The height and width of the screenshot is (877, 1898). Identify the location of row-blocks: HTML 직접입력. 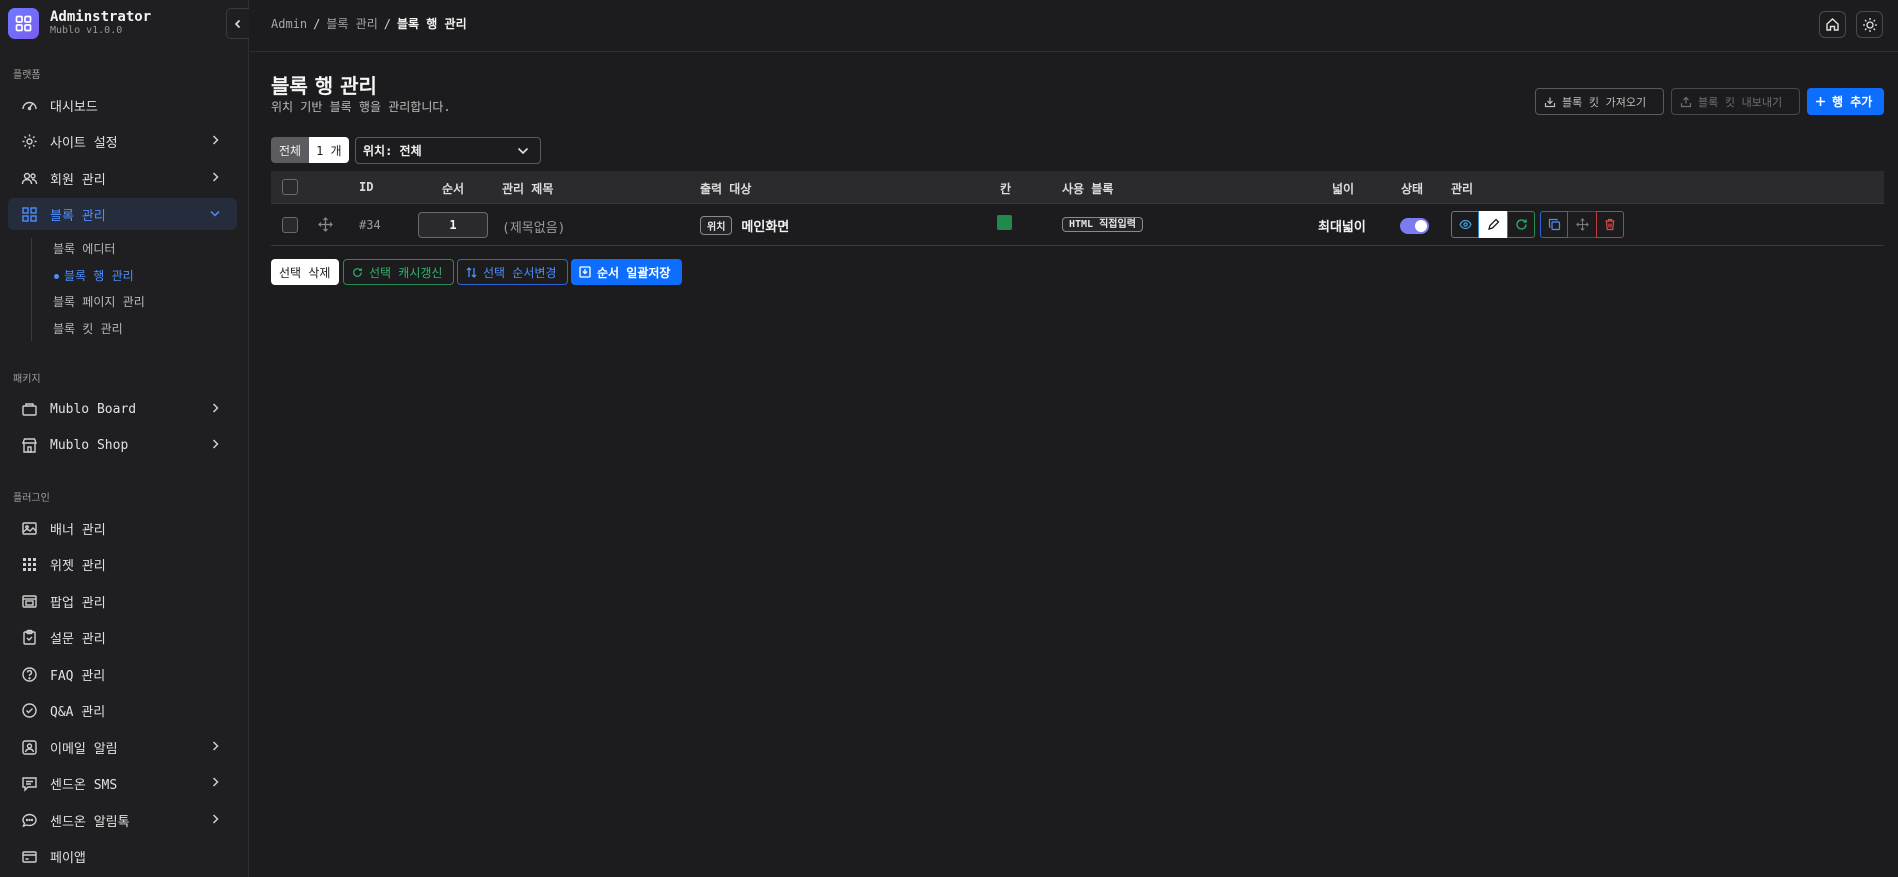
(1102, 223).